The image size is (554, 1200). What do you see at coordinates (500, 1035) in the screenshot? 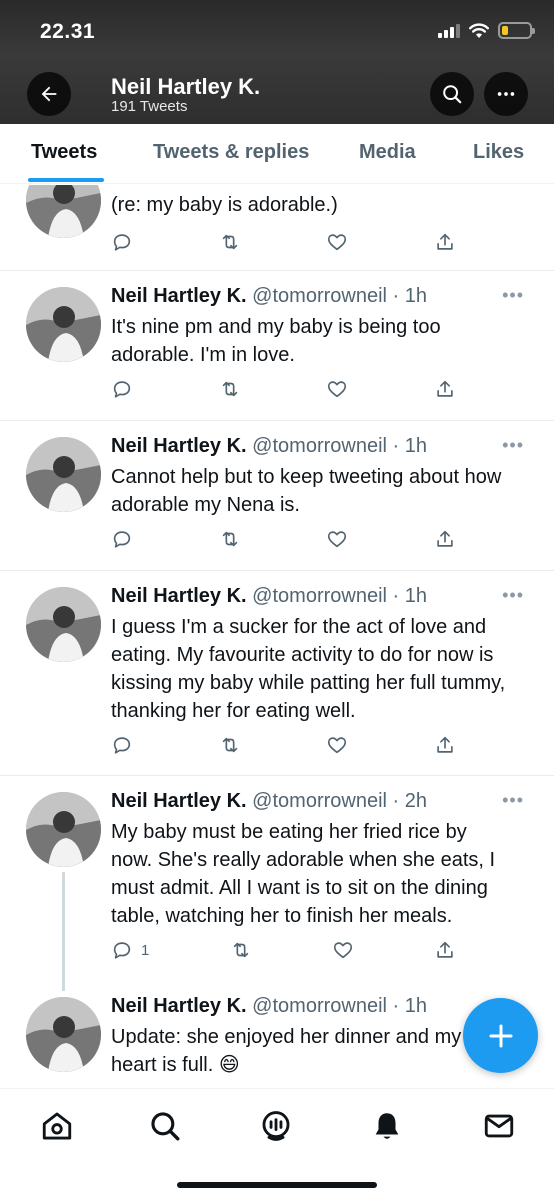
I see `compose-tweet-button` at bounding box center [500, 1035].